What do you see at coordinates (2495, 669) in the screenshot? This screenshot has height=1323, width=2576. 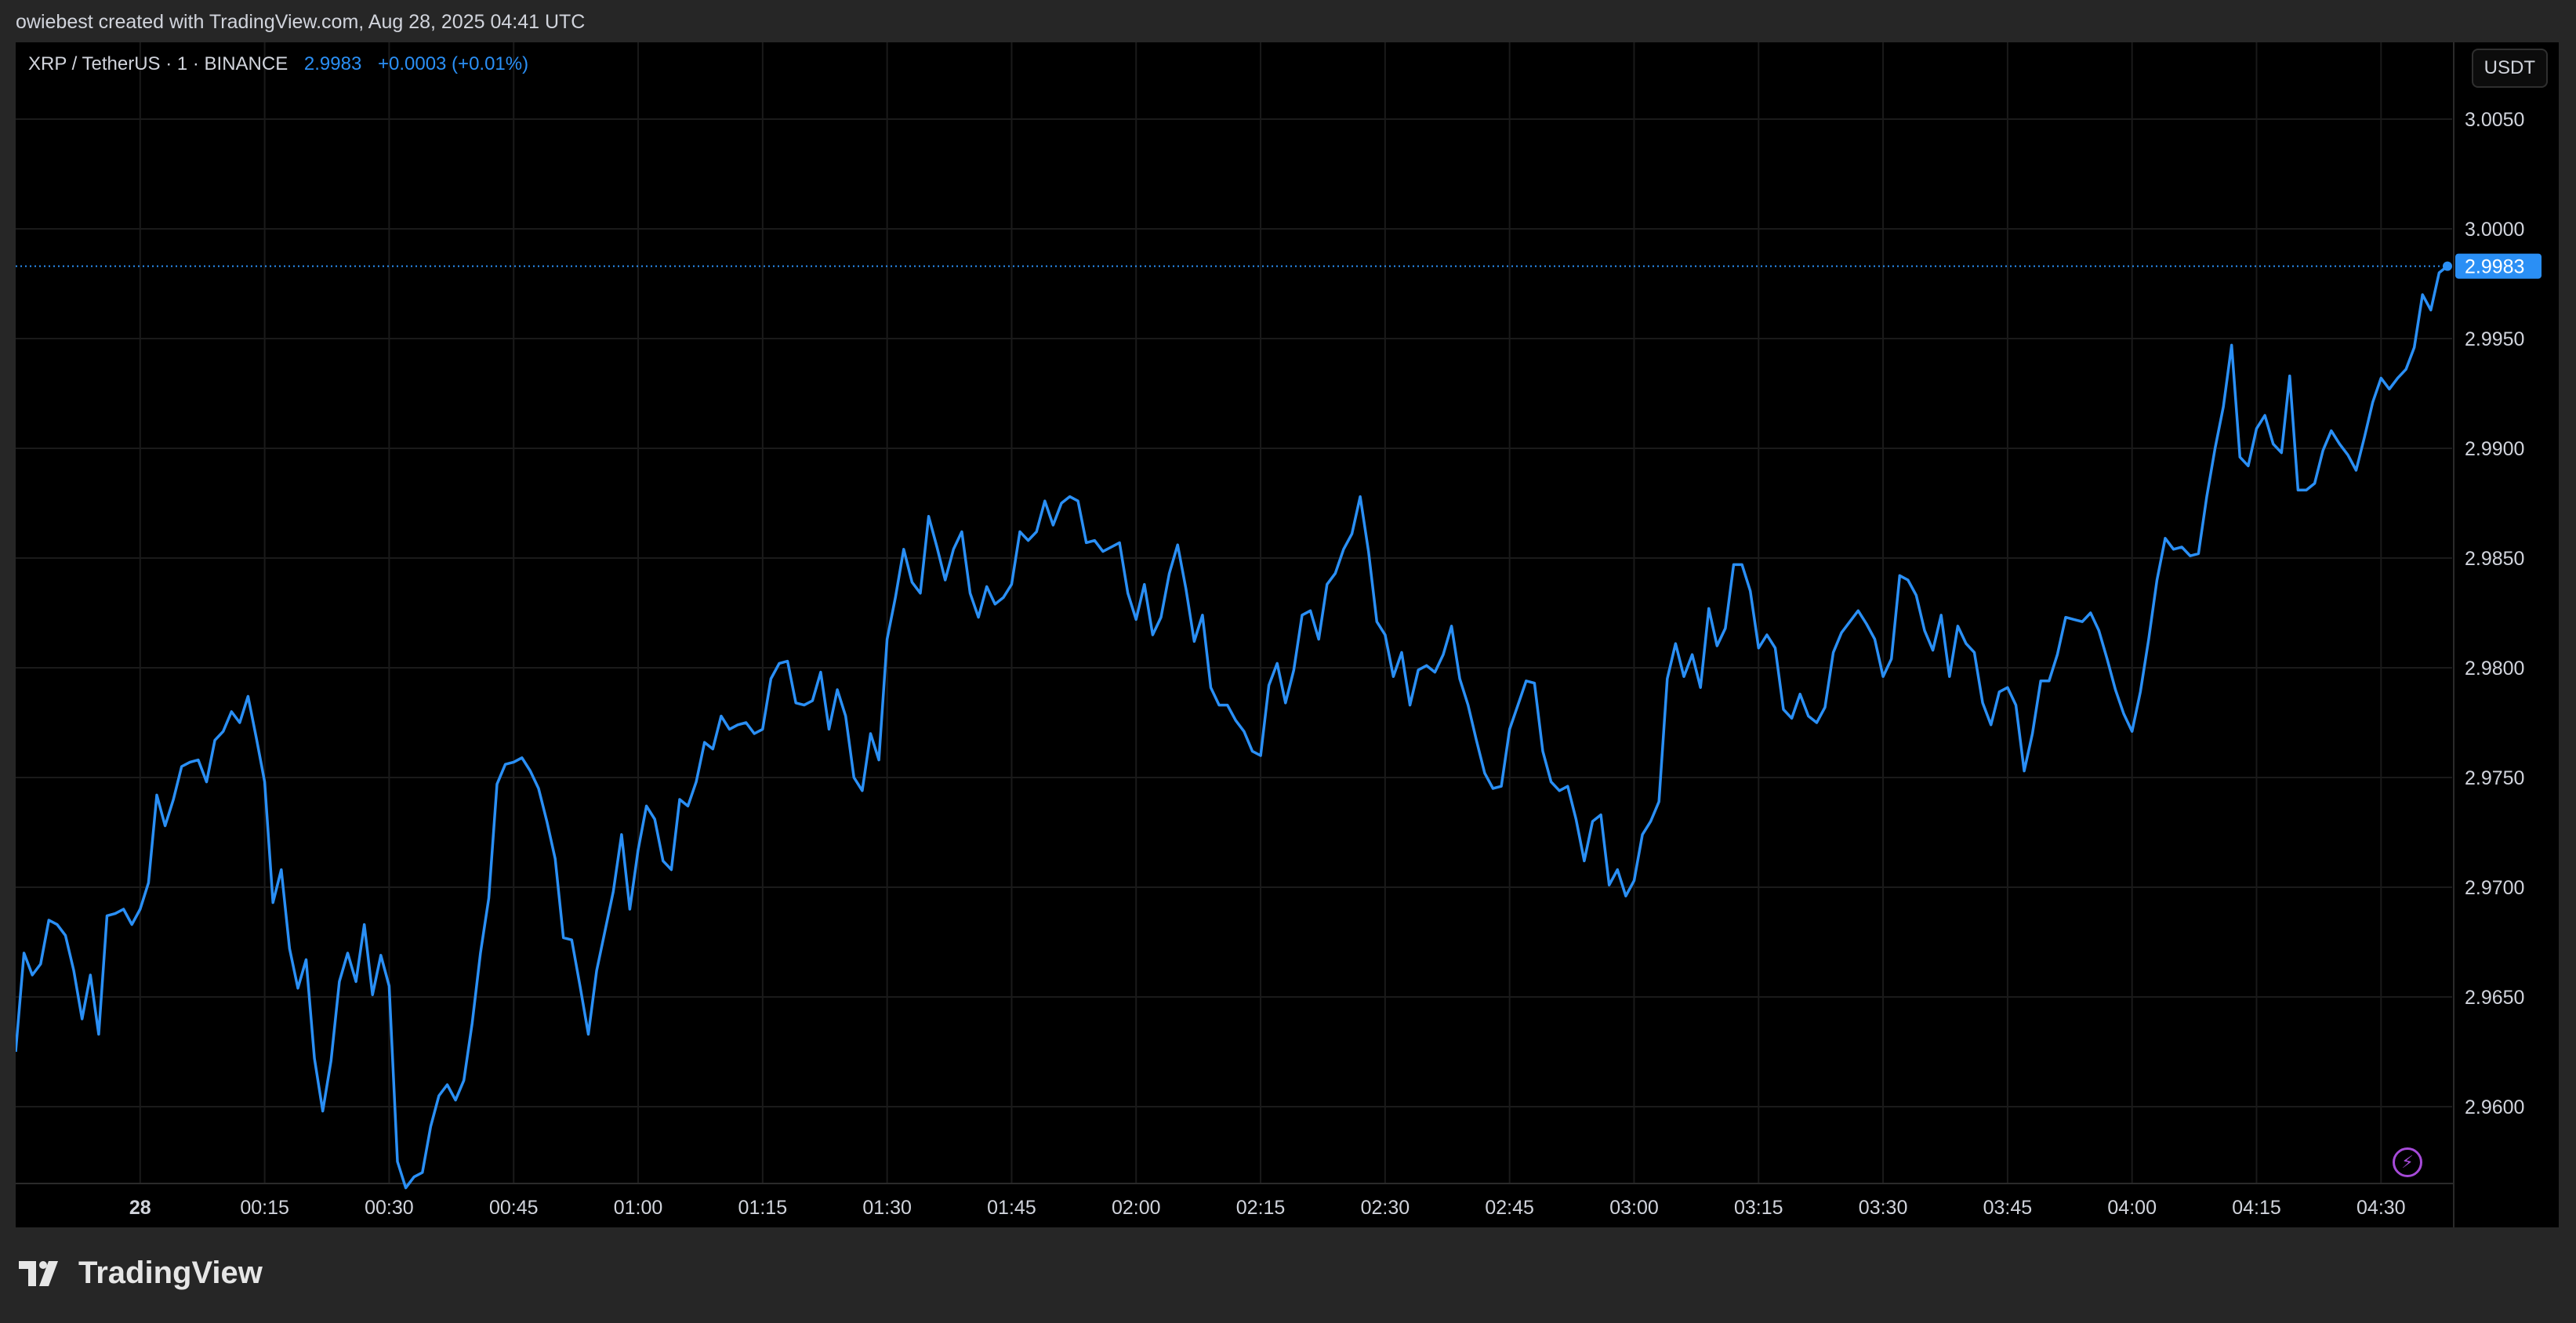 I see `price-tick-label: 2.9800` at bounding box center [2495, 669].